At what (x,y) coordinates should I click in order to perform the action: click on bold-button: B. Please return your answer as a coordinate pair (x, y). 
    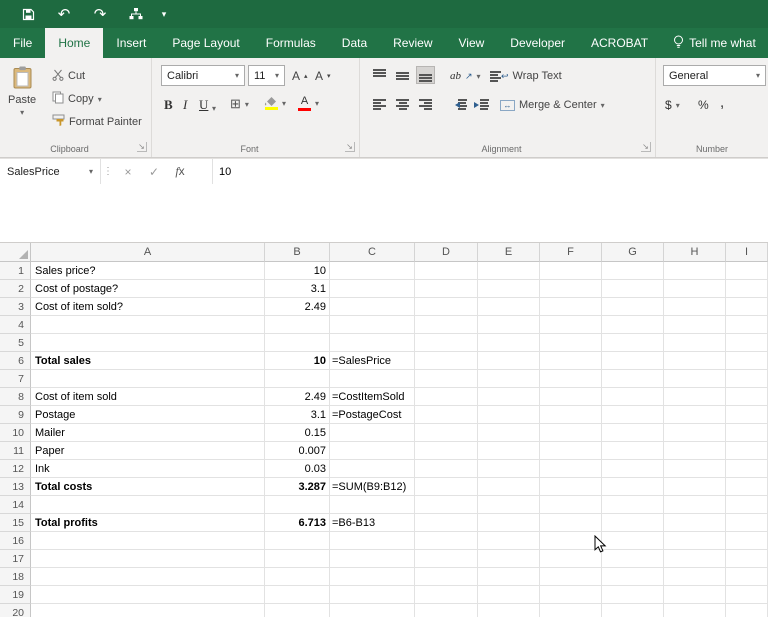
    Looking at the image, I should click on (168, 105).